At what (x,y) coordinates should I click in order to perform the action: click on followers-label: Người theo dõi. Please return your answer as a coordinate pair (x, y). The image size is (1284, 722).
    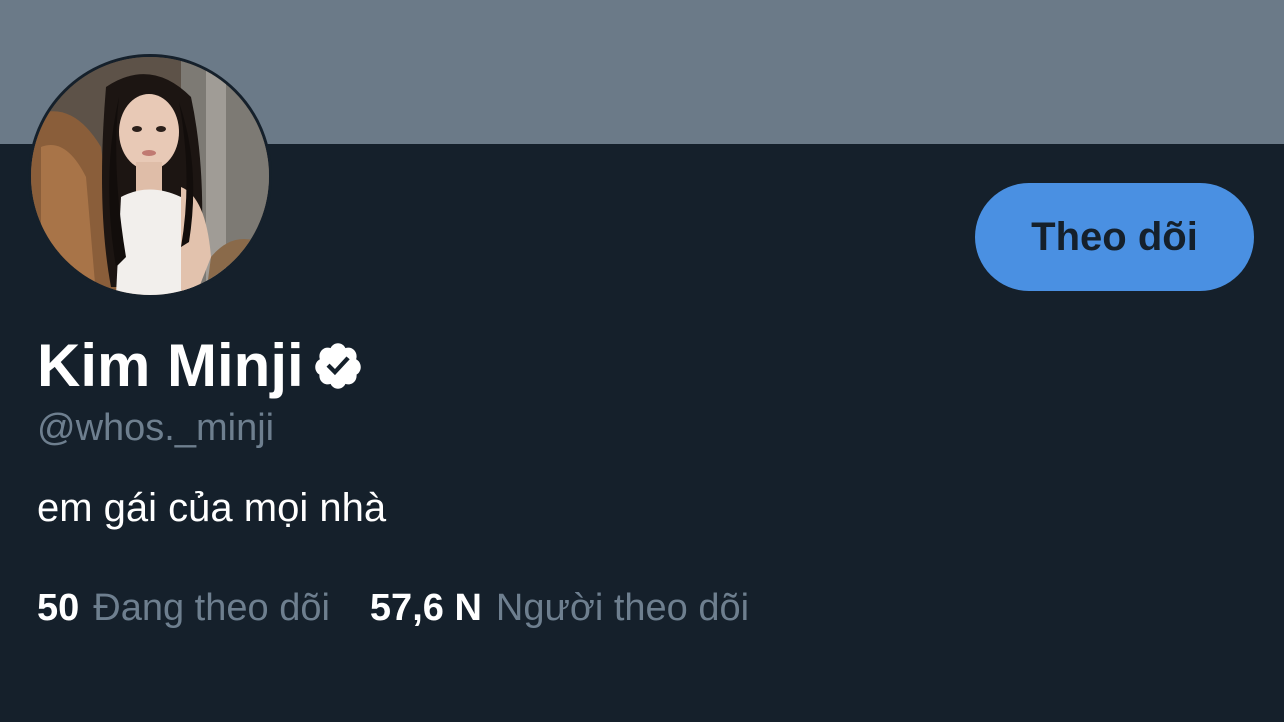
    Looking at the image, I should click on (622, 607).